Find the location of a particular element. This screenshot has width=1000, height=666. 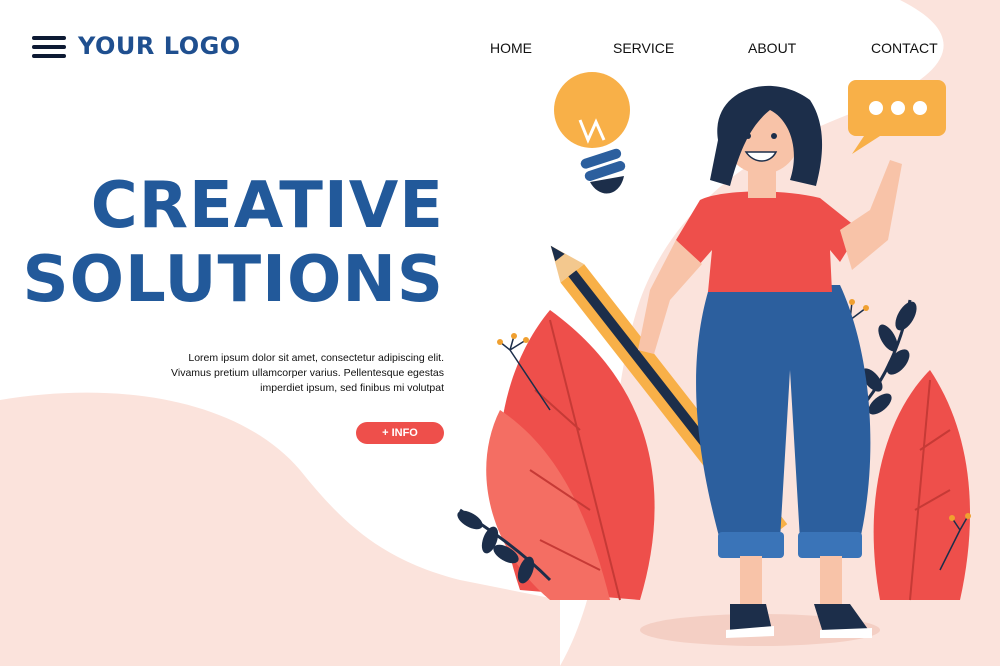

logo: YOUR LOGO is located at coordinates (159, 46).